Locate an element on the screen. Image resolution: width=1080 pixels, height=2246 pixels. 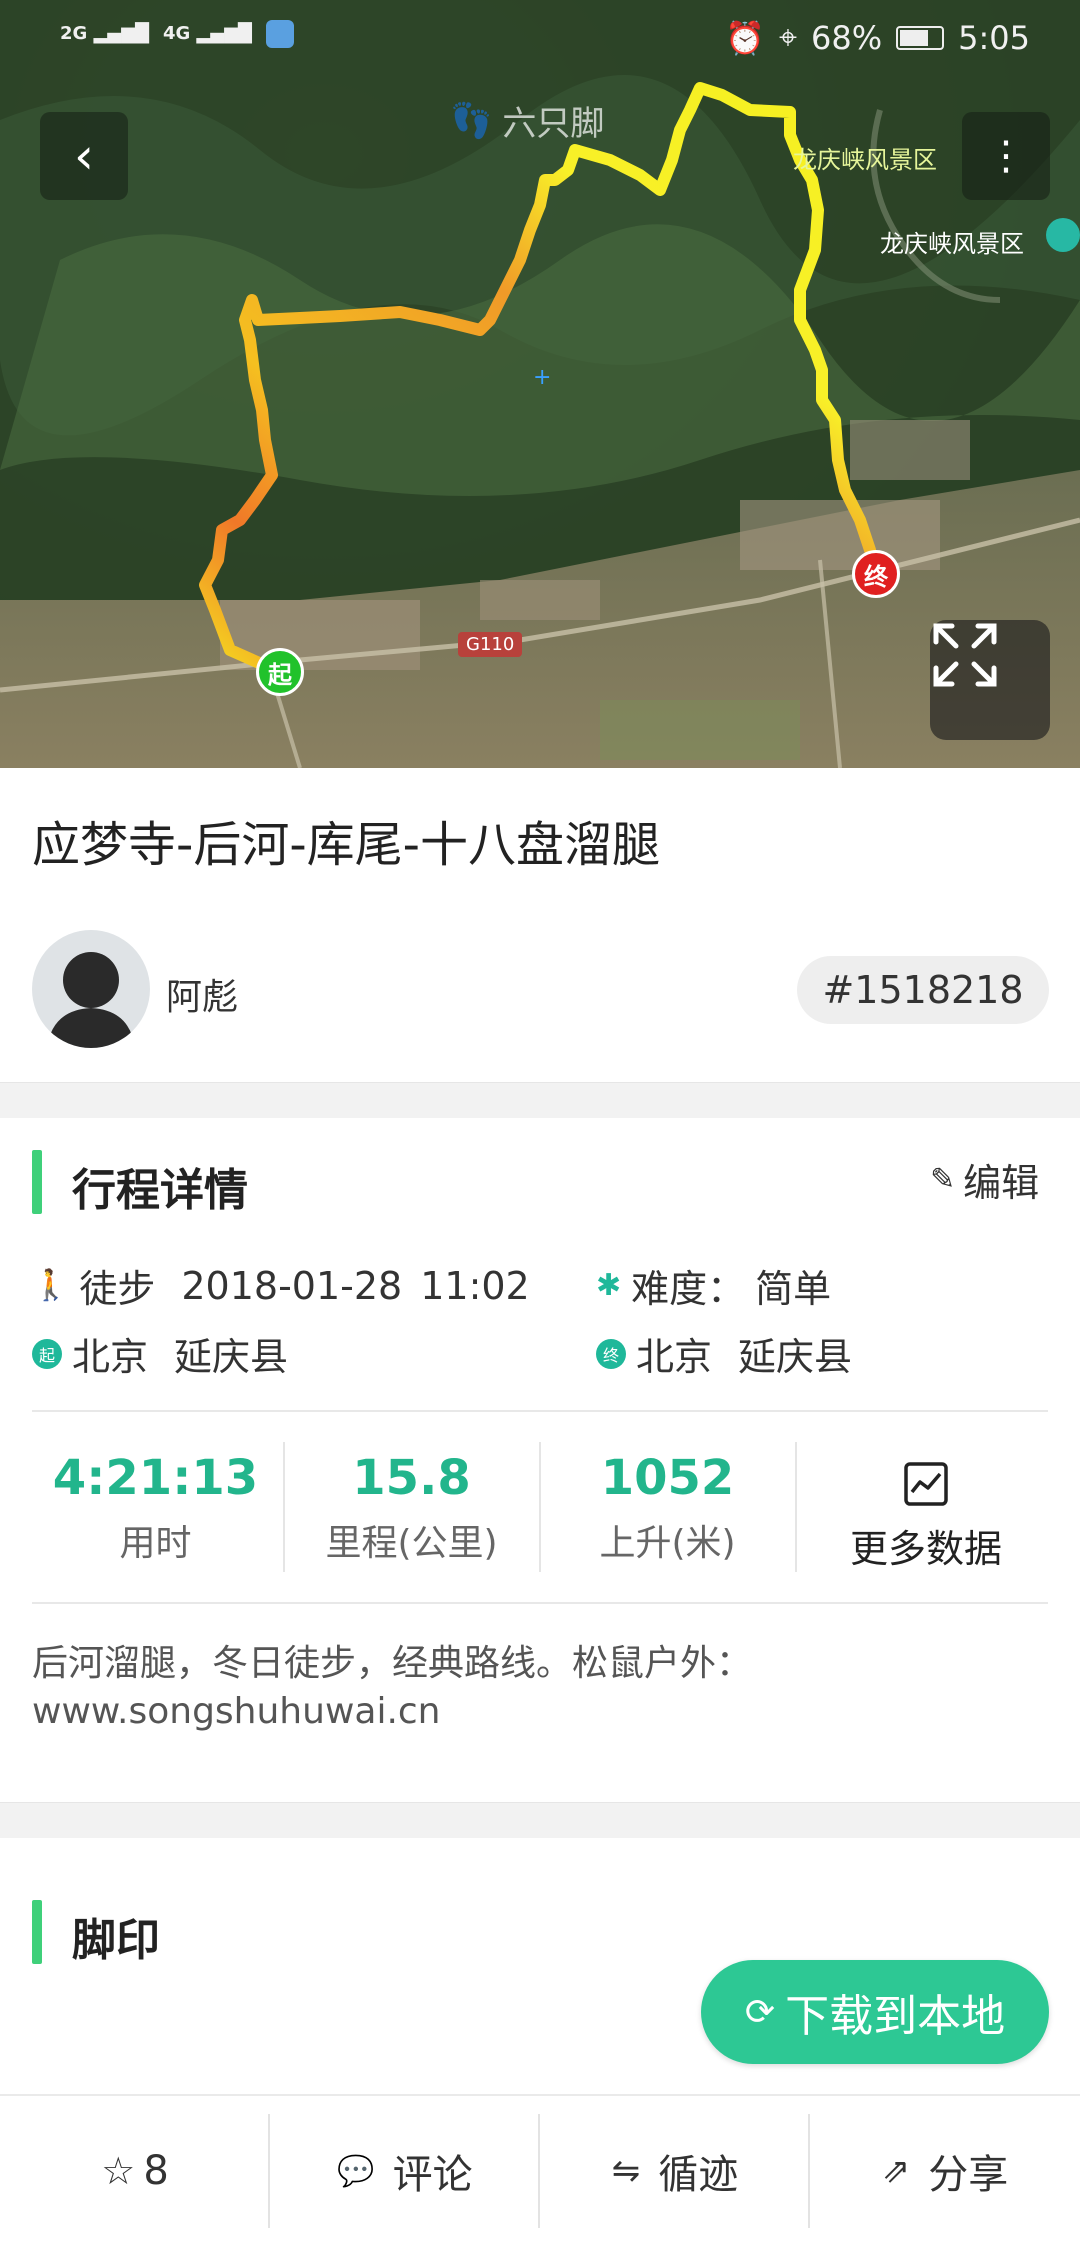
status-bar: 2G ▂▄▆█ 4G ▂▄▆█ ⏰ ⌖ 68% 5:05 is located at coordinates (540, 40).